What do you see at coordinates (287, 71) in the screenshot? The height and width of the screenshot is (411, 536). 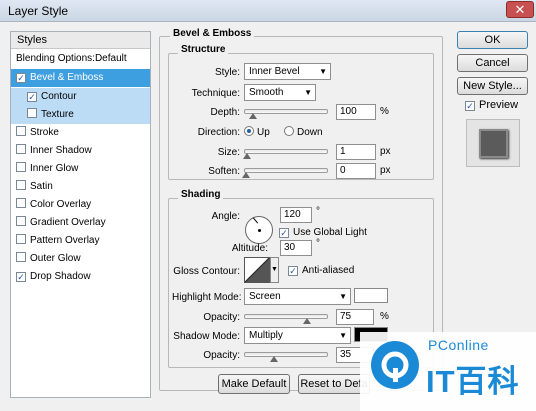 I see `style-dropdown: Inner Bevel ▼` at bounding box center [287, 71].